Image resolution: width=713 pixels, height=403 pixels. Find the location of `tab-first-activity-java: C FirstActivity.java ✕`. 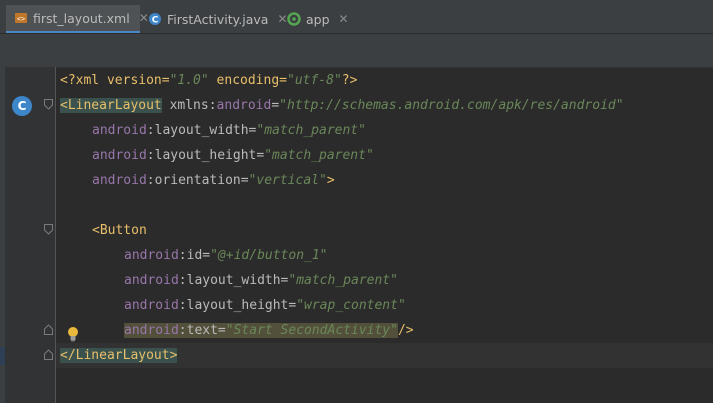

tab-first-activity-java: C FirstActivity.java ✕ is located at coordinates (214, 19).